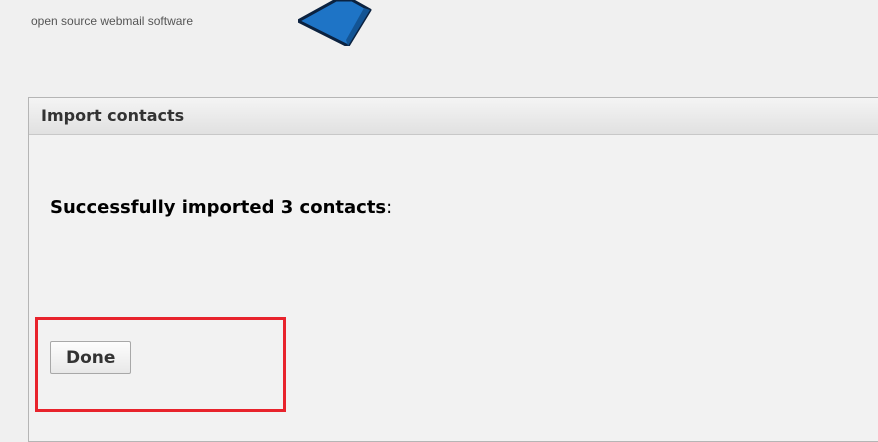  I want to click on logo-icon, so click(335, 23).